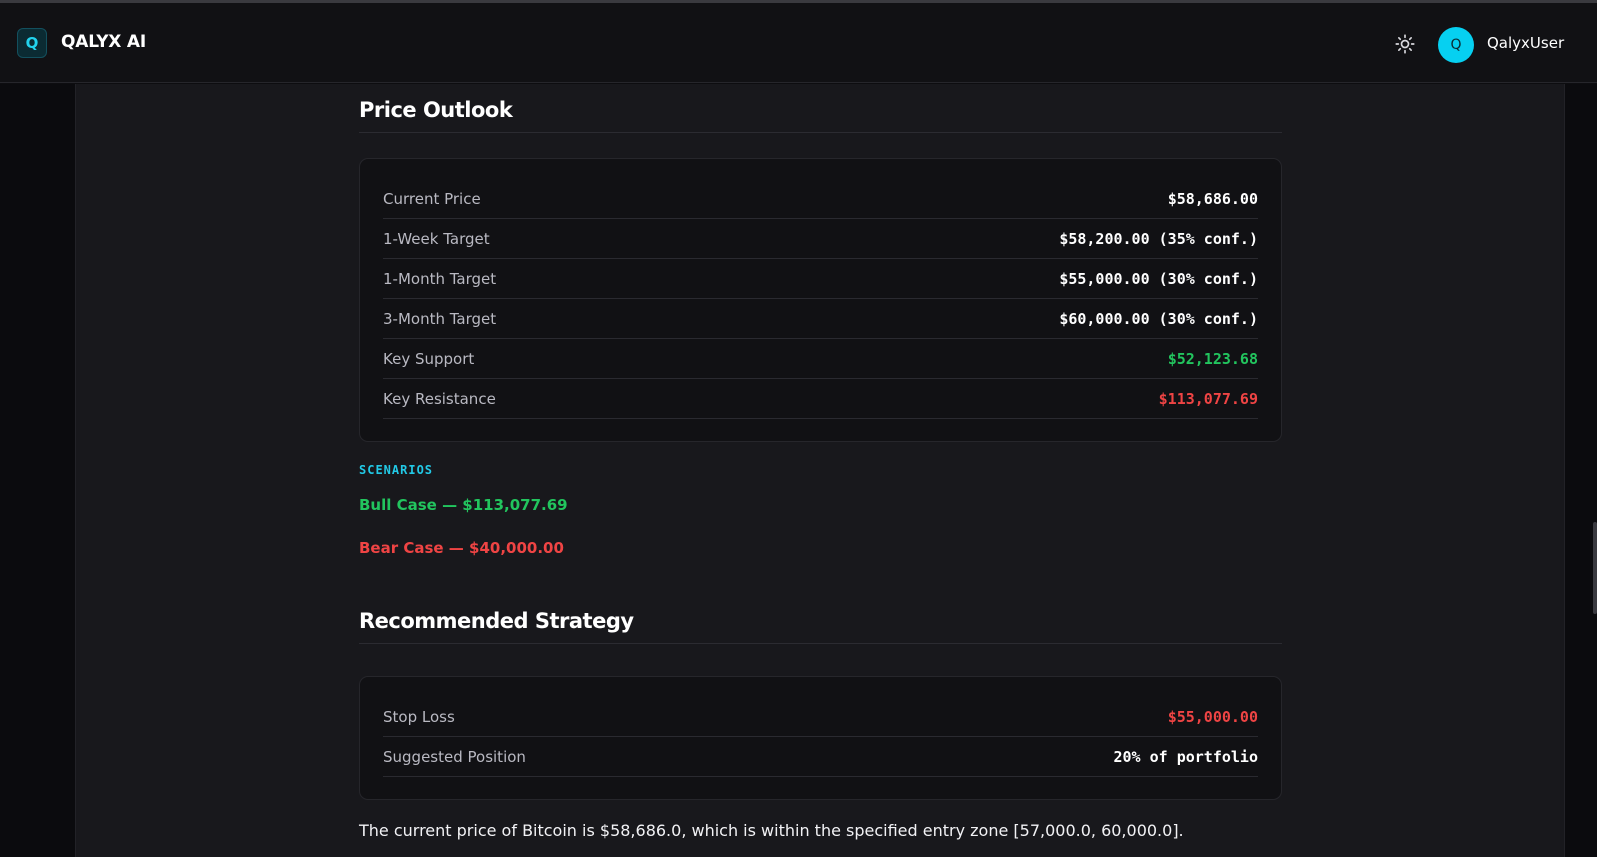  Describe the element at coordinates (1158, 318) in the screenshot. I see `price-outlook-row-value: $60,000.00 (30% conf.)` at that location.